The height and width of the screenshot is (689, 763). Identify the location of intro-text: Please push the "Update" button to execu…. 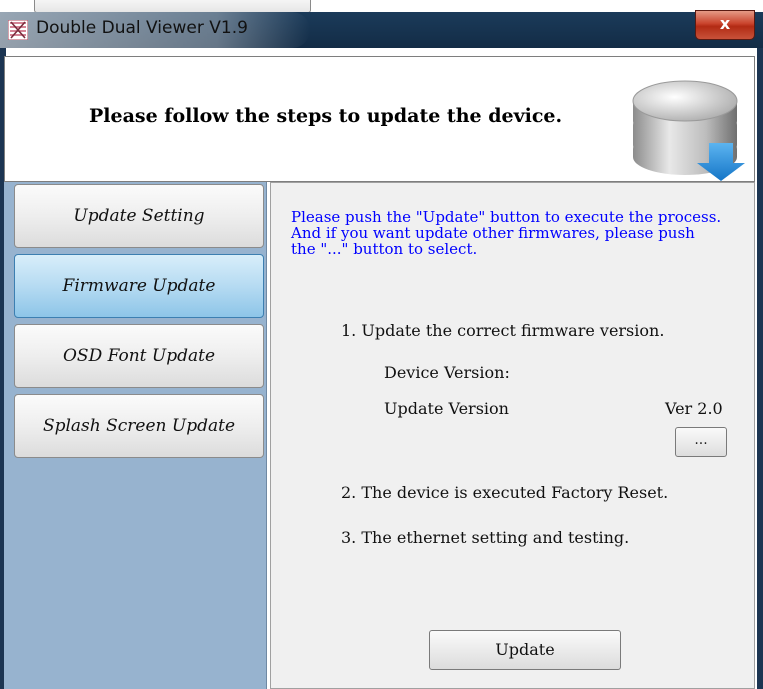
(521, 233).